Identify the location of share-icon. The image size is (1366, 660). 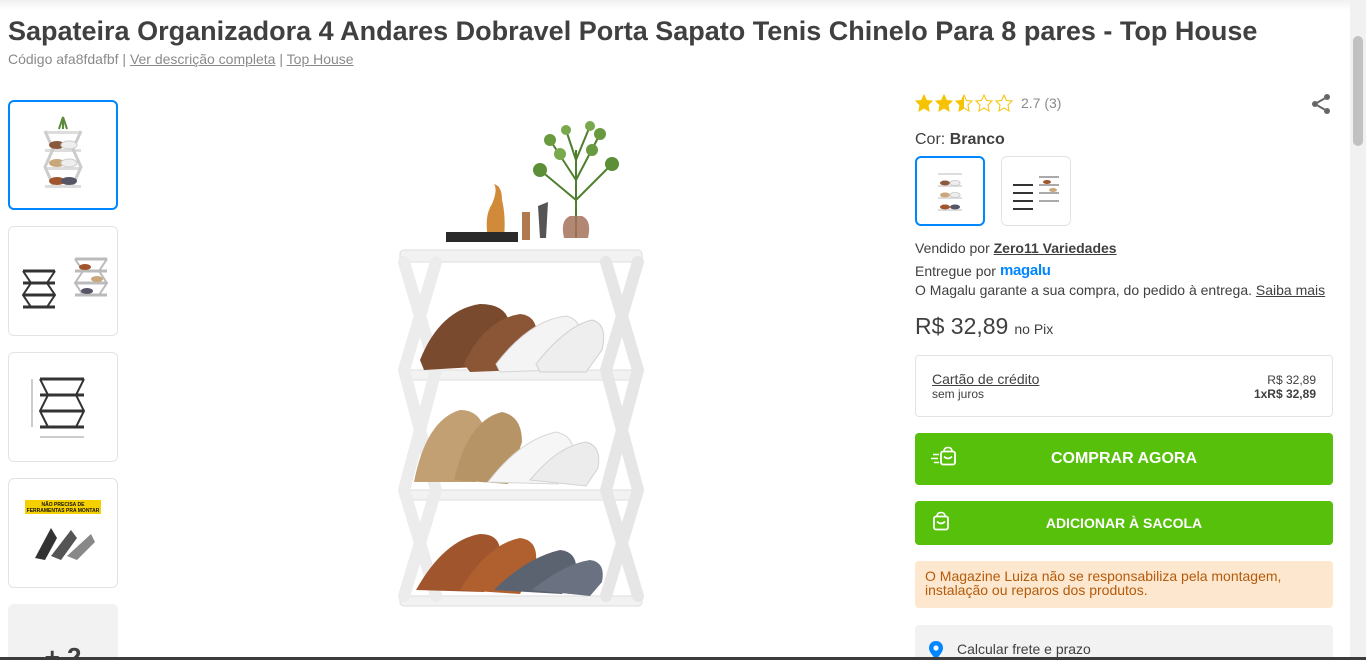
(1321, 104).